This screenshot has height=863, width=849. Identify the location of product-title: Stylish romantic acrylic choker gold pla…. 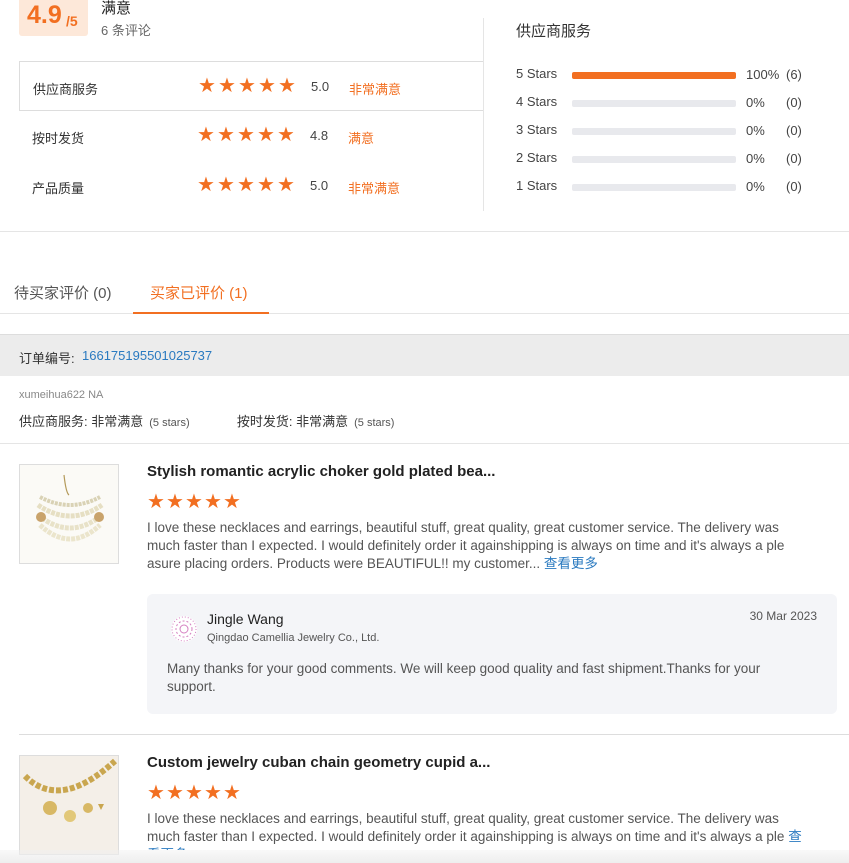
(321, 471).